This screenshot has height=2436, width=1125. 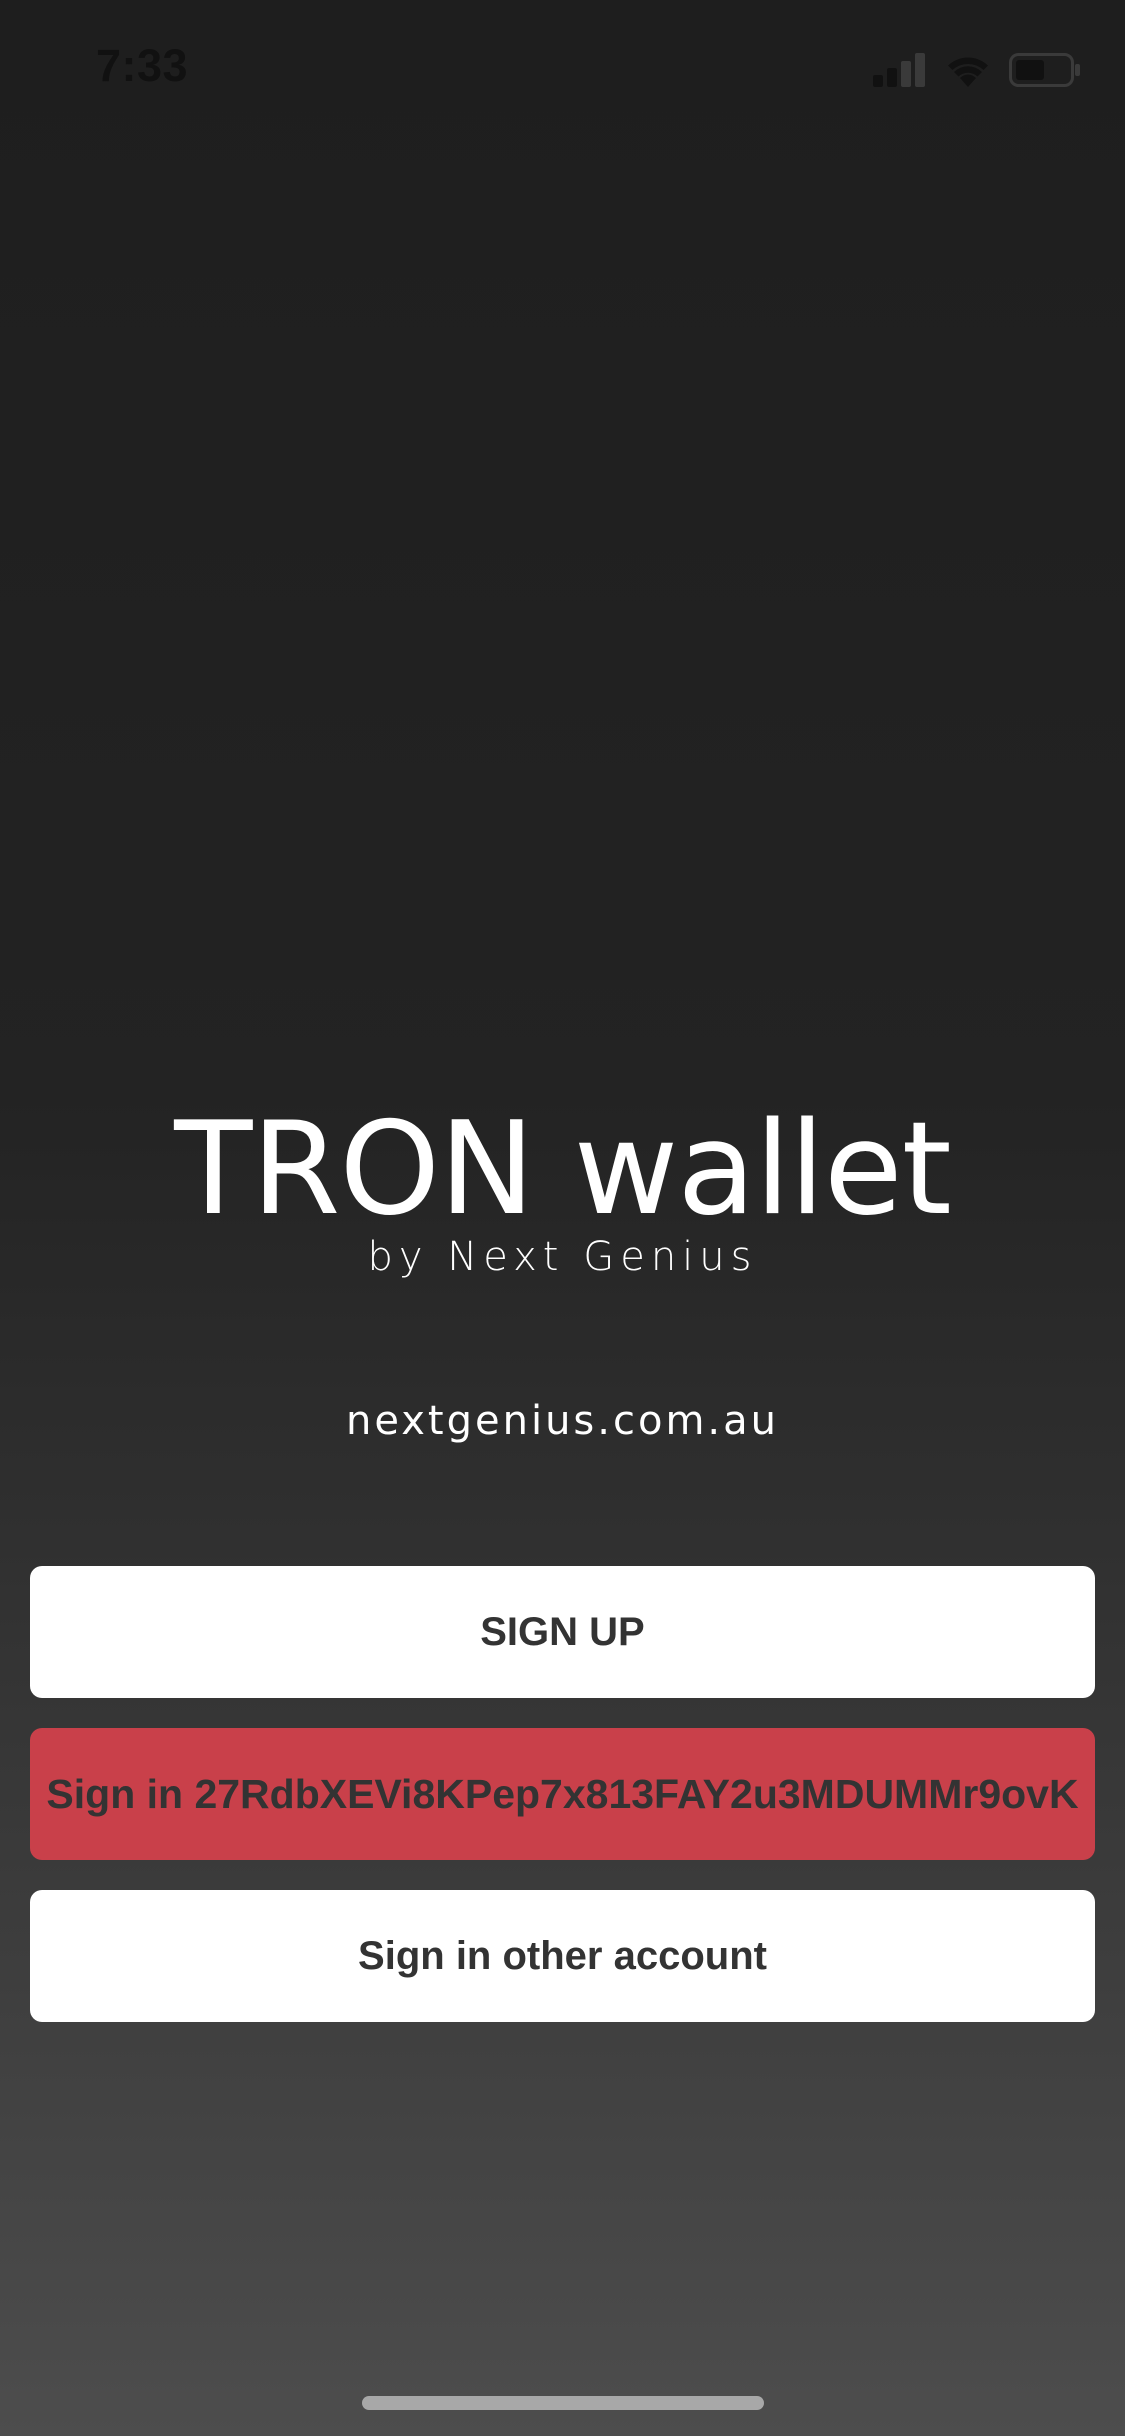 I want to click on battery-icon, so click(x=1044, y=70).